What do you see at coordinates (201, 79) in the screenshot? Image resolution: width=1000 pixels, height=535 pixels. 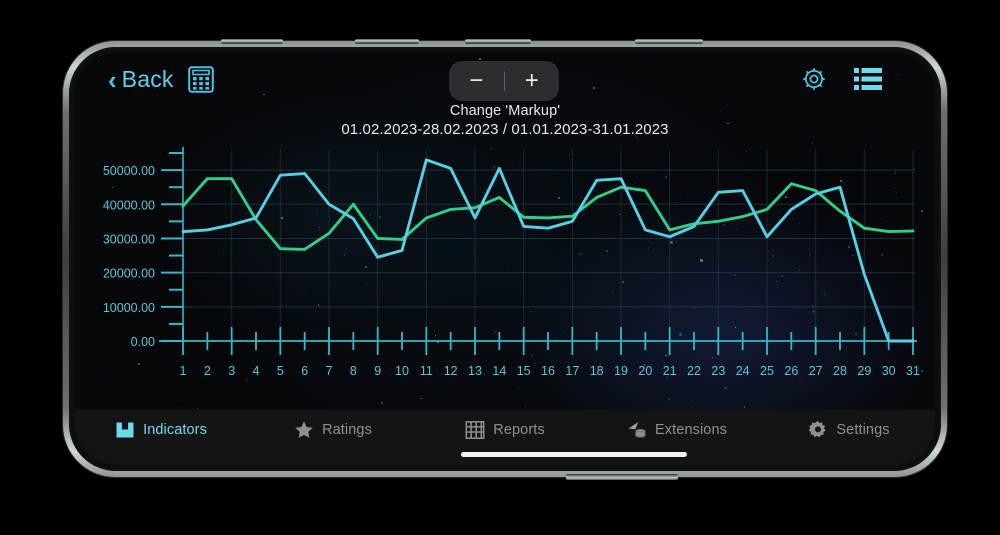 I see `calculator-icon` at bounding box center [201, 79].